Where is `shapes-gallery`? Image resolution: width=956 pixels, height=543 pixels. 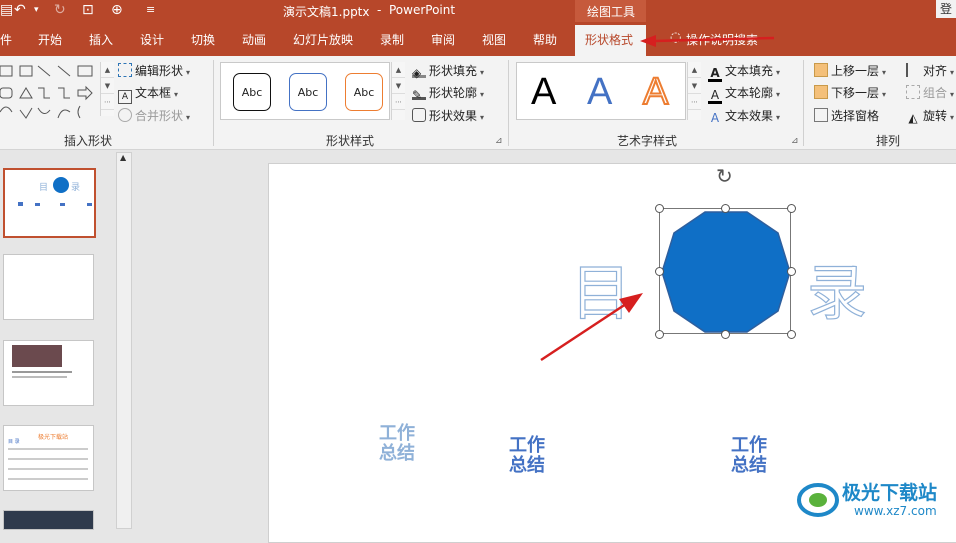
shapes-gallery is located at coordinates (50, 92).